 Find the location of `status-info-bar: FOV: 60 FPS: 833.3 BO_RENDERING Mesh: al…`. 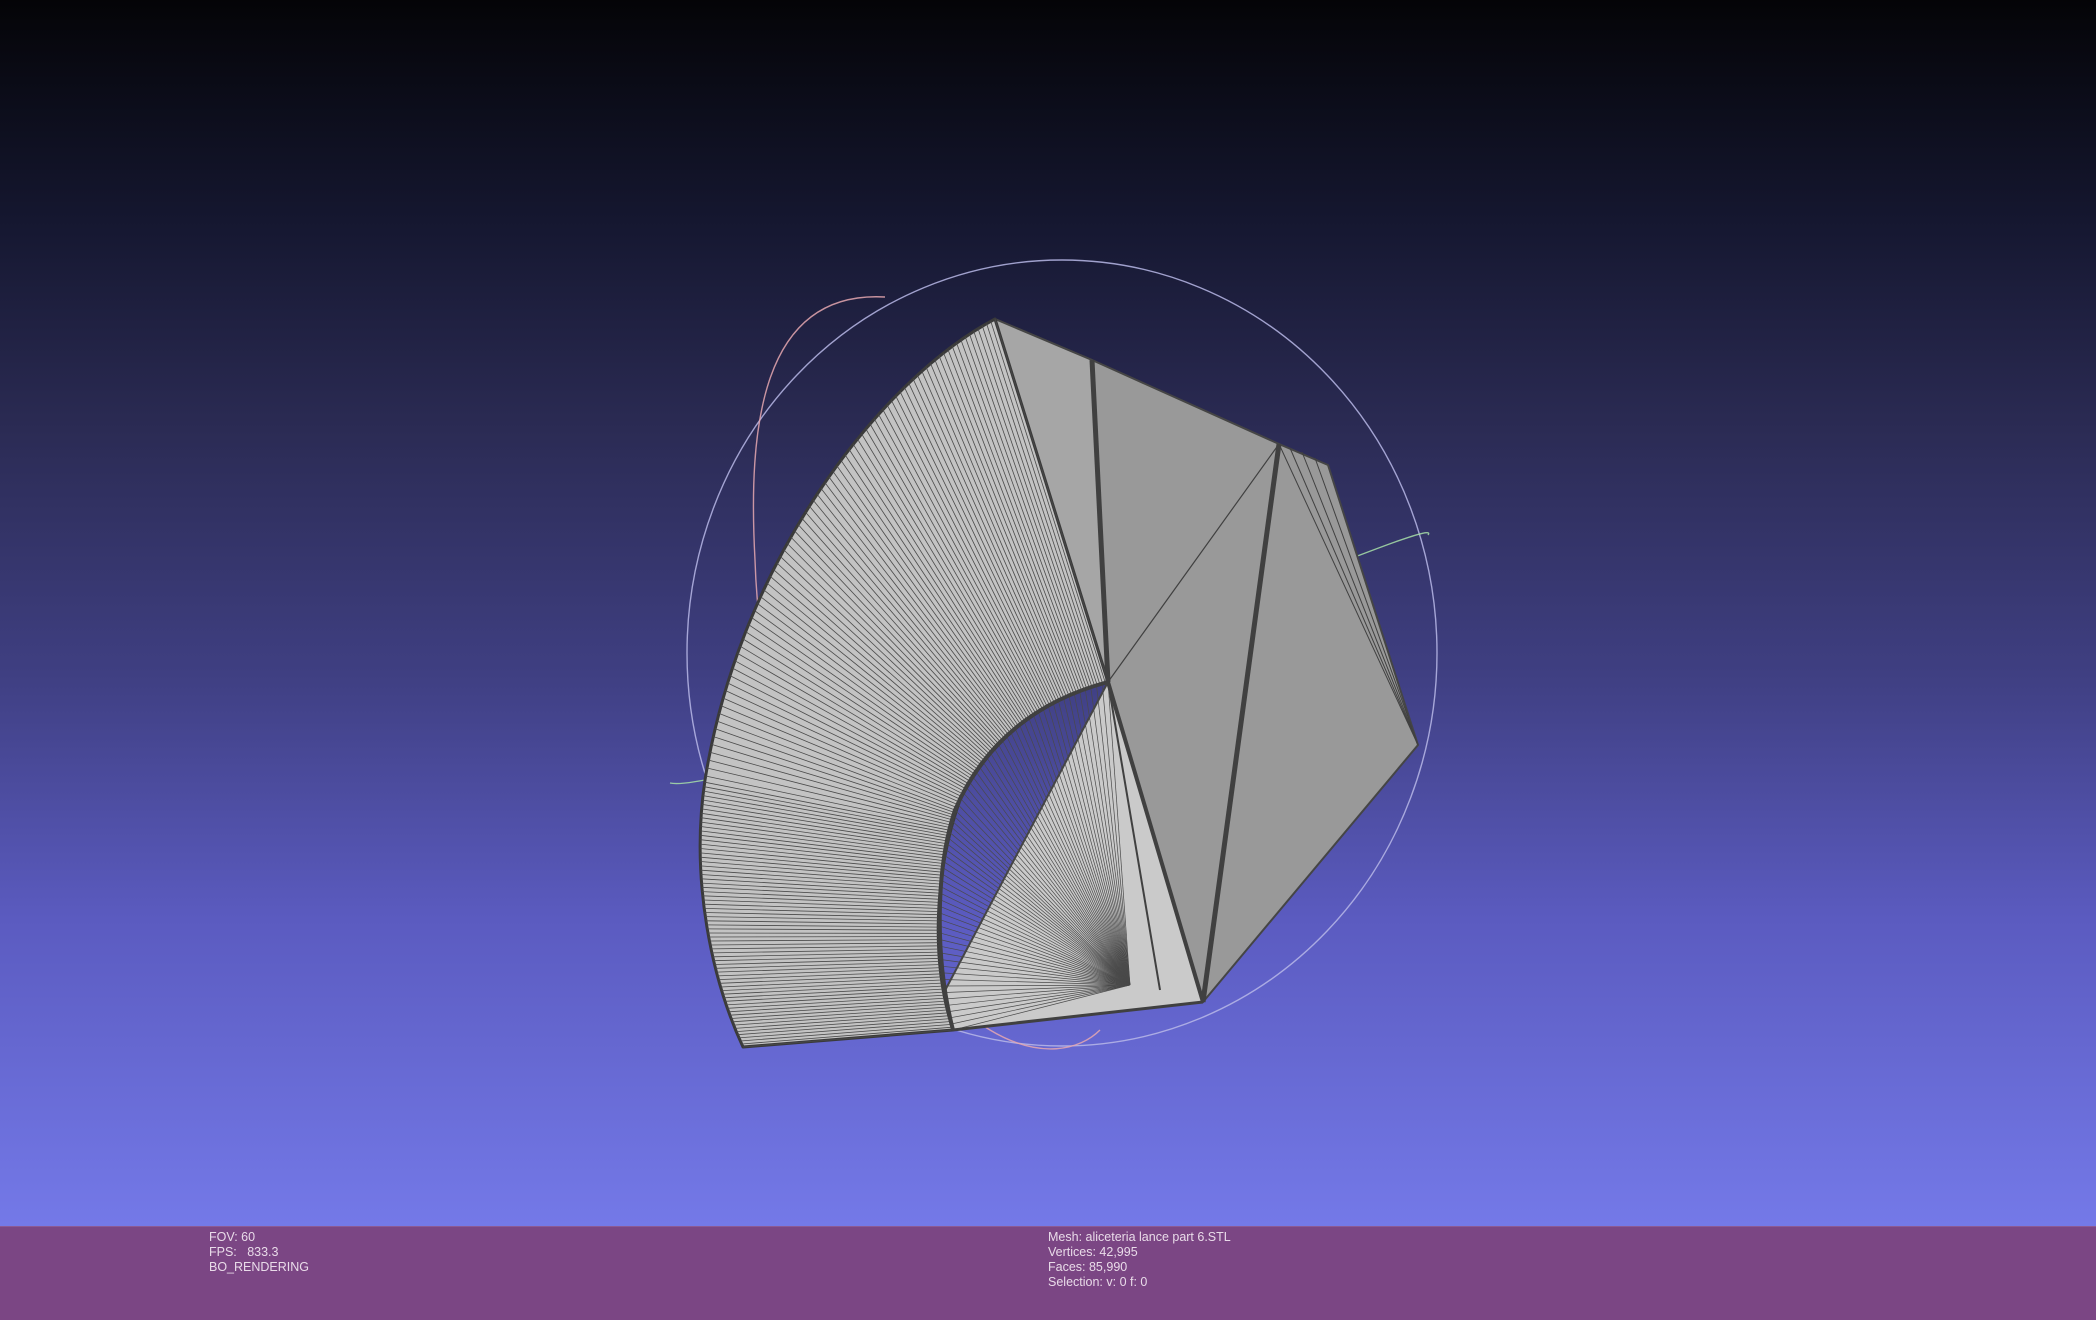

status-info-bar: FOV: 60 FPS: 833.3 BO_RENDERING Mesh: al… is located at coordinates (1048, 1273).